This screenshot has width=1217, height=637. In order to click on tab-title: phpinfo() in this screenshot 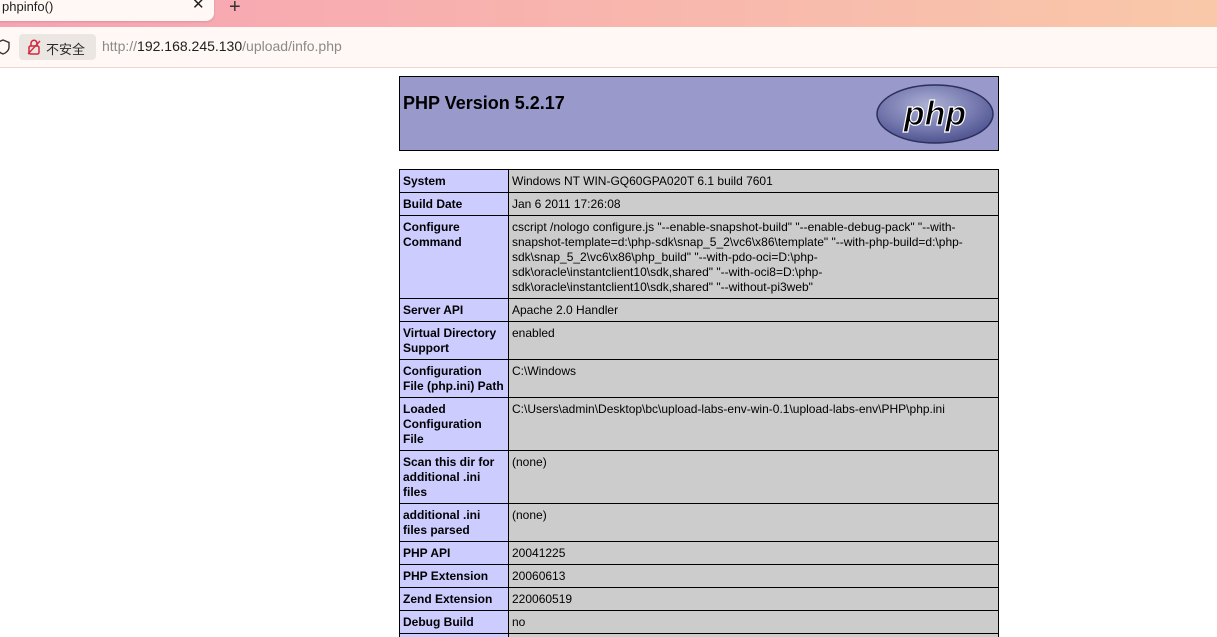, I will do `click(28, 7)`.